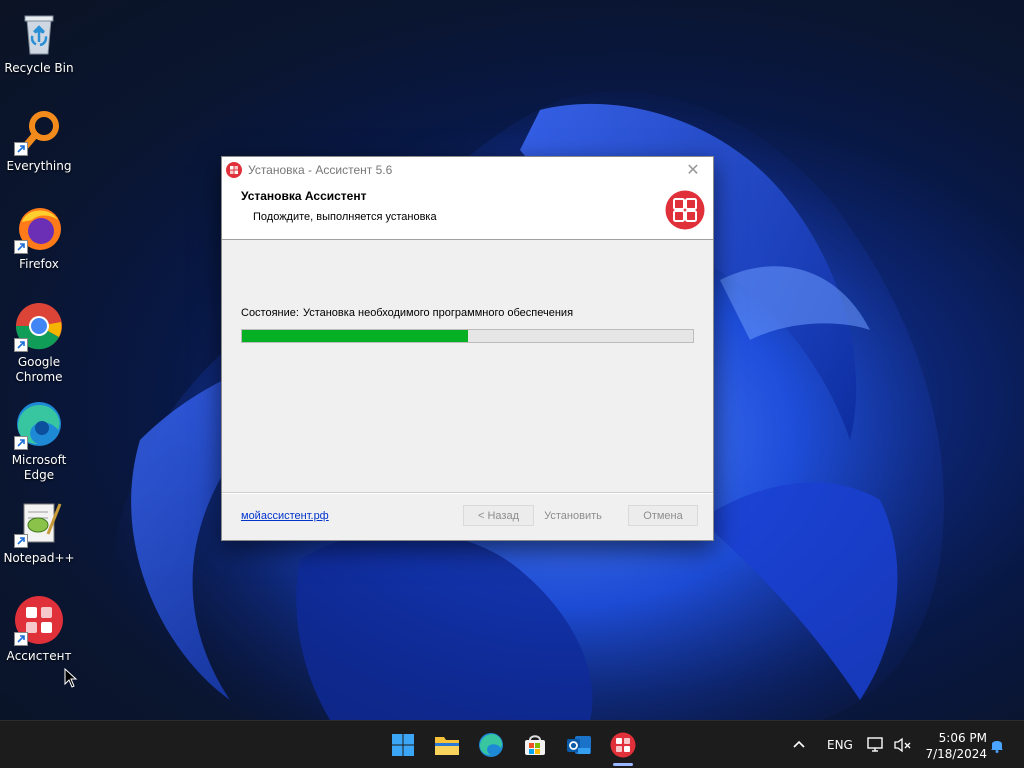 The width and height of the screenshot is (1024, 768). What do you see at coordinates (512, 744) in the screenshot?
I see `taskbar: ENG 5:06 PM 7/18/2024` at bounding box center [512, 744].